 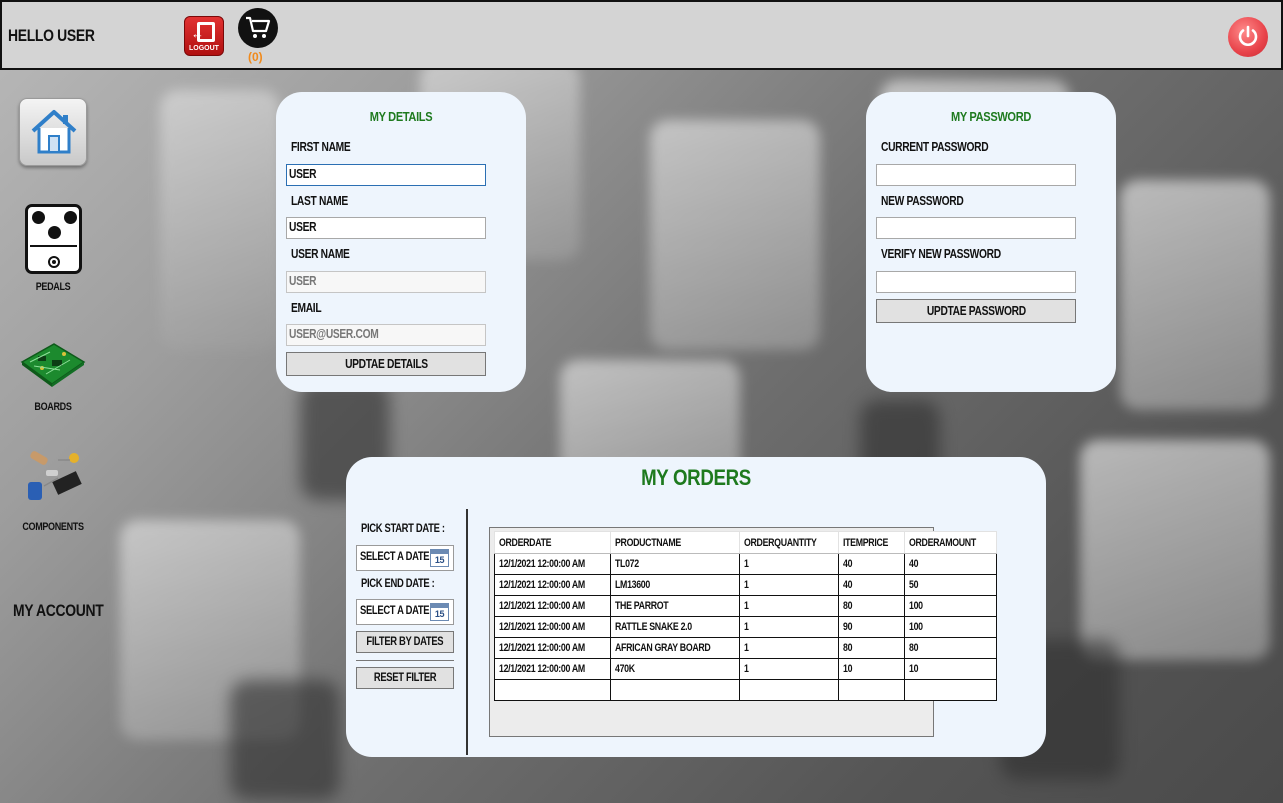 I want to click on my-details-title: MY DETAILS, so click(x=401, y=116).